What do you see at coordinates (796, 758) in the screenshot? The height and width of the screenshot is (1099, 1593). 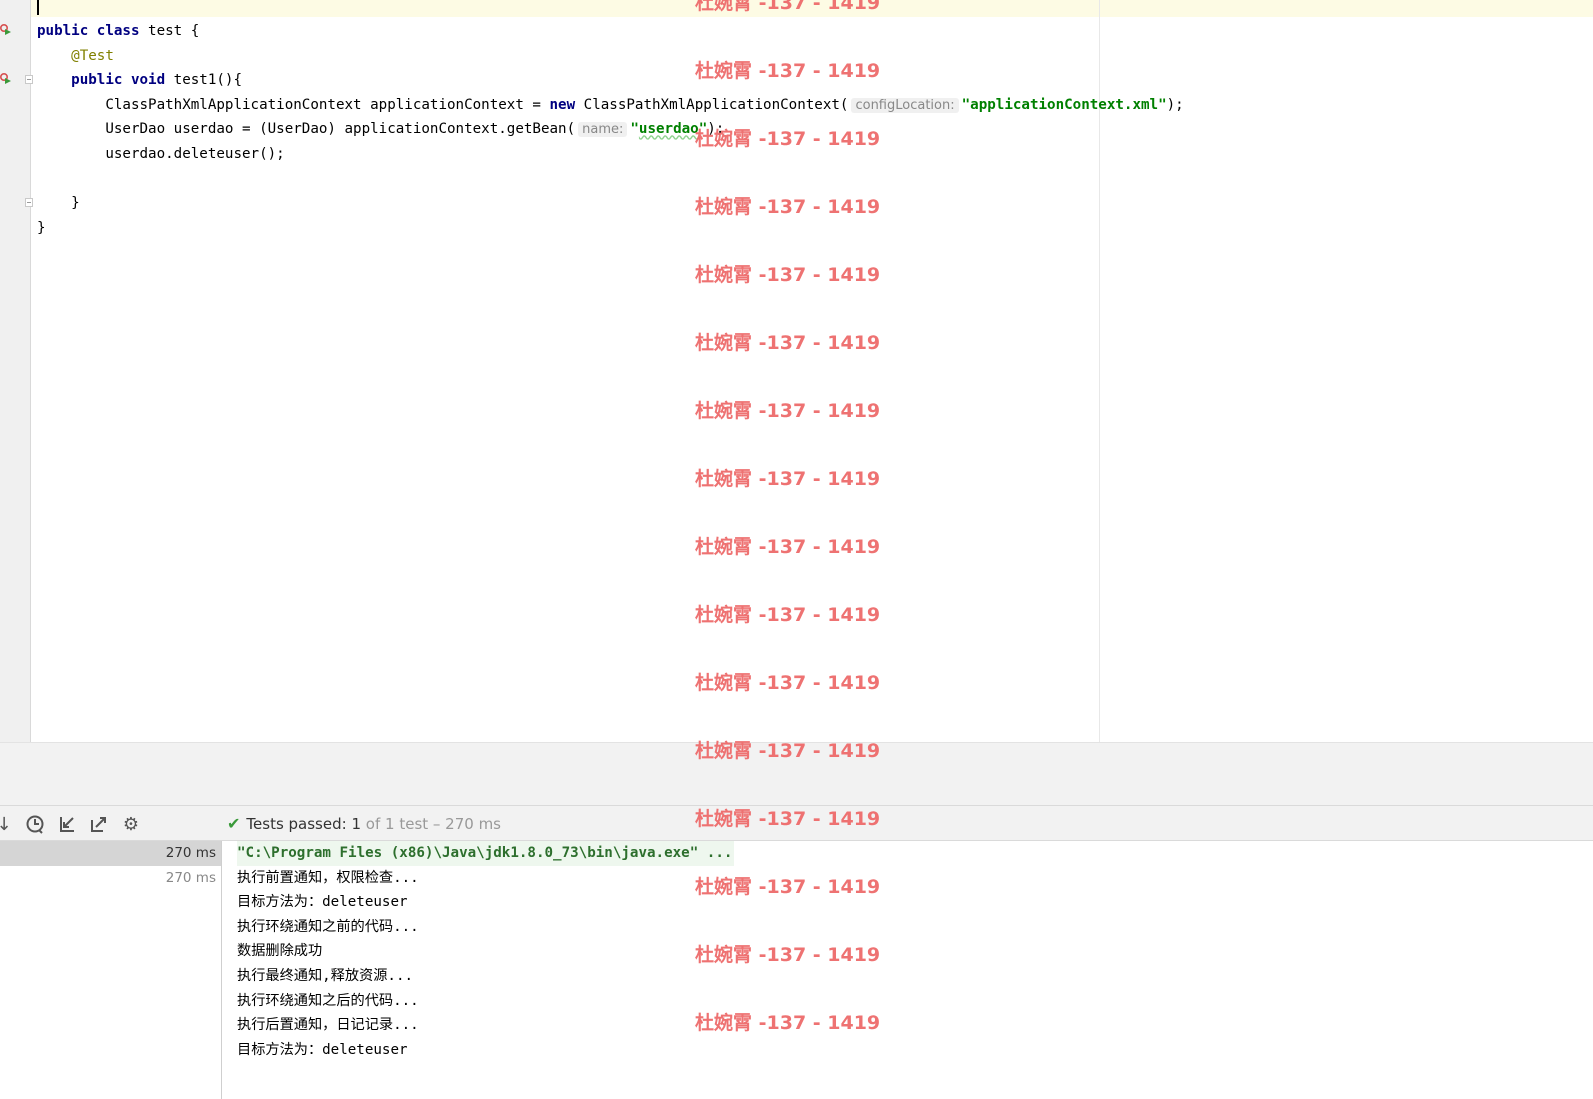 I see `editor-bottom-strip` at bounding box center [796, 758].